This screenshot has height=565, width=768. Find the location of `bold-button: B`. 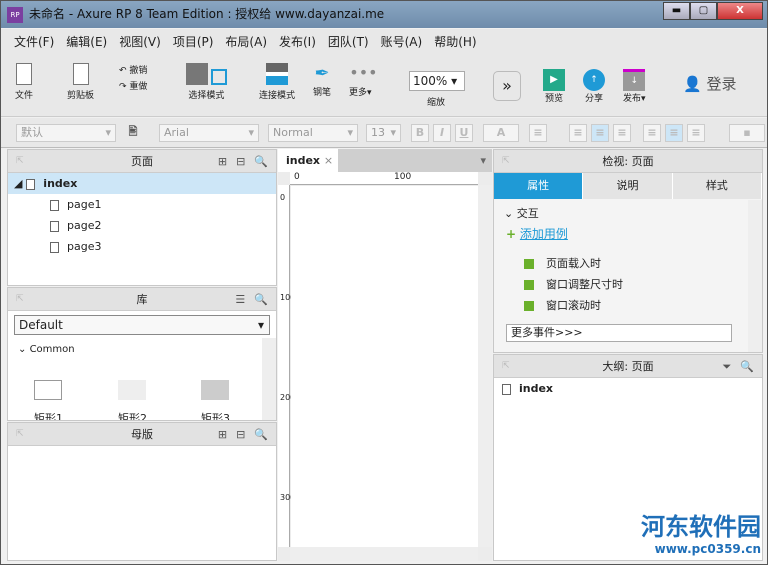

bold-button: B is located at coordinates (420, 133).